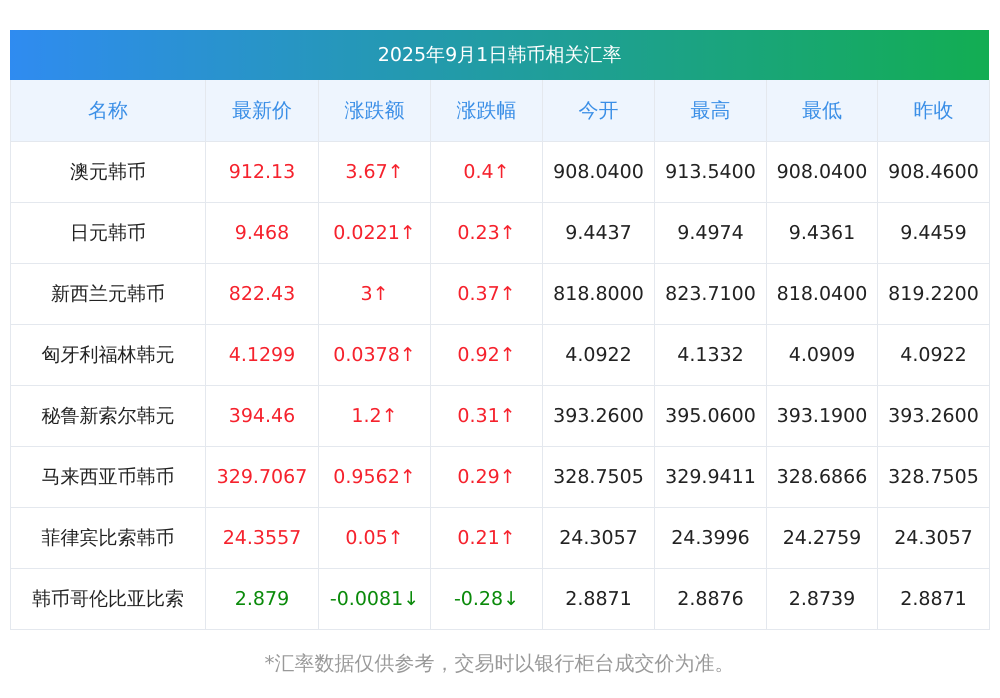  Describe the element at coordinates (822, 599) in the screenshot. I see `table-cell: 2.8739` at that location.